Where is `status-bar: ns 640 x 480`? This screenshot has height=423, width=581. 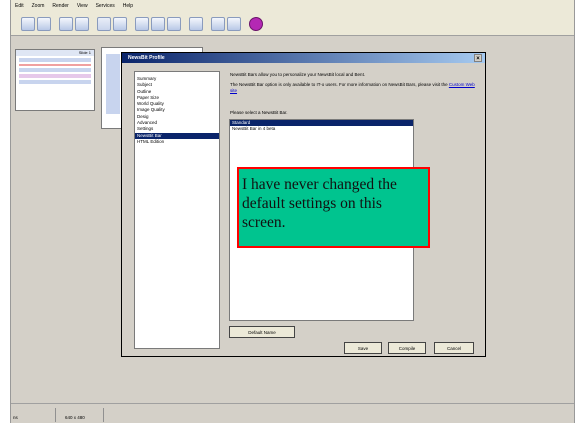
status-bar: ns 640 x 480 is located at coordinates (292, 413).